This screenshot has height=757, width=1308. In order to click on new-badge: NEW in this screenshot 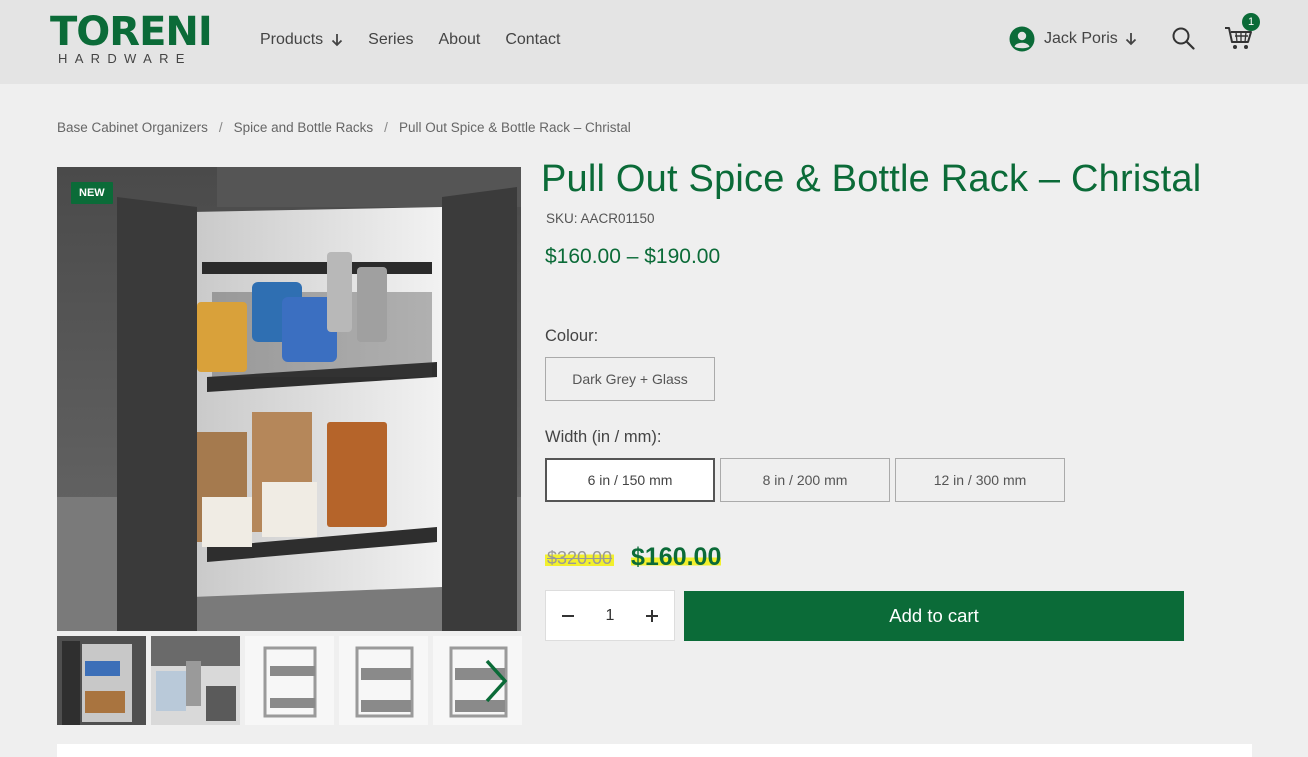, I will do `click(92, 193)`.